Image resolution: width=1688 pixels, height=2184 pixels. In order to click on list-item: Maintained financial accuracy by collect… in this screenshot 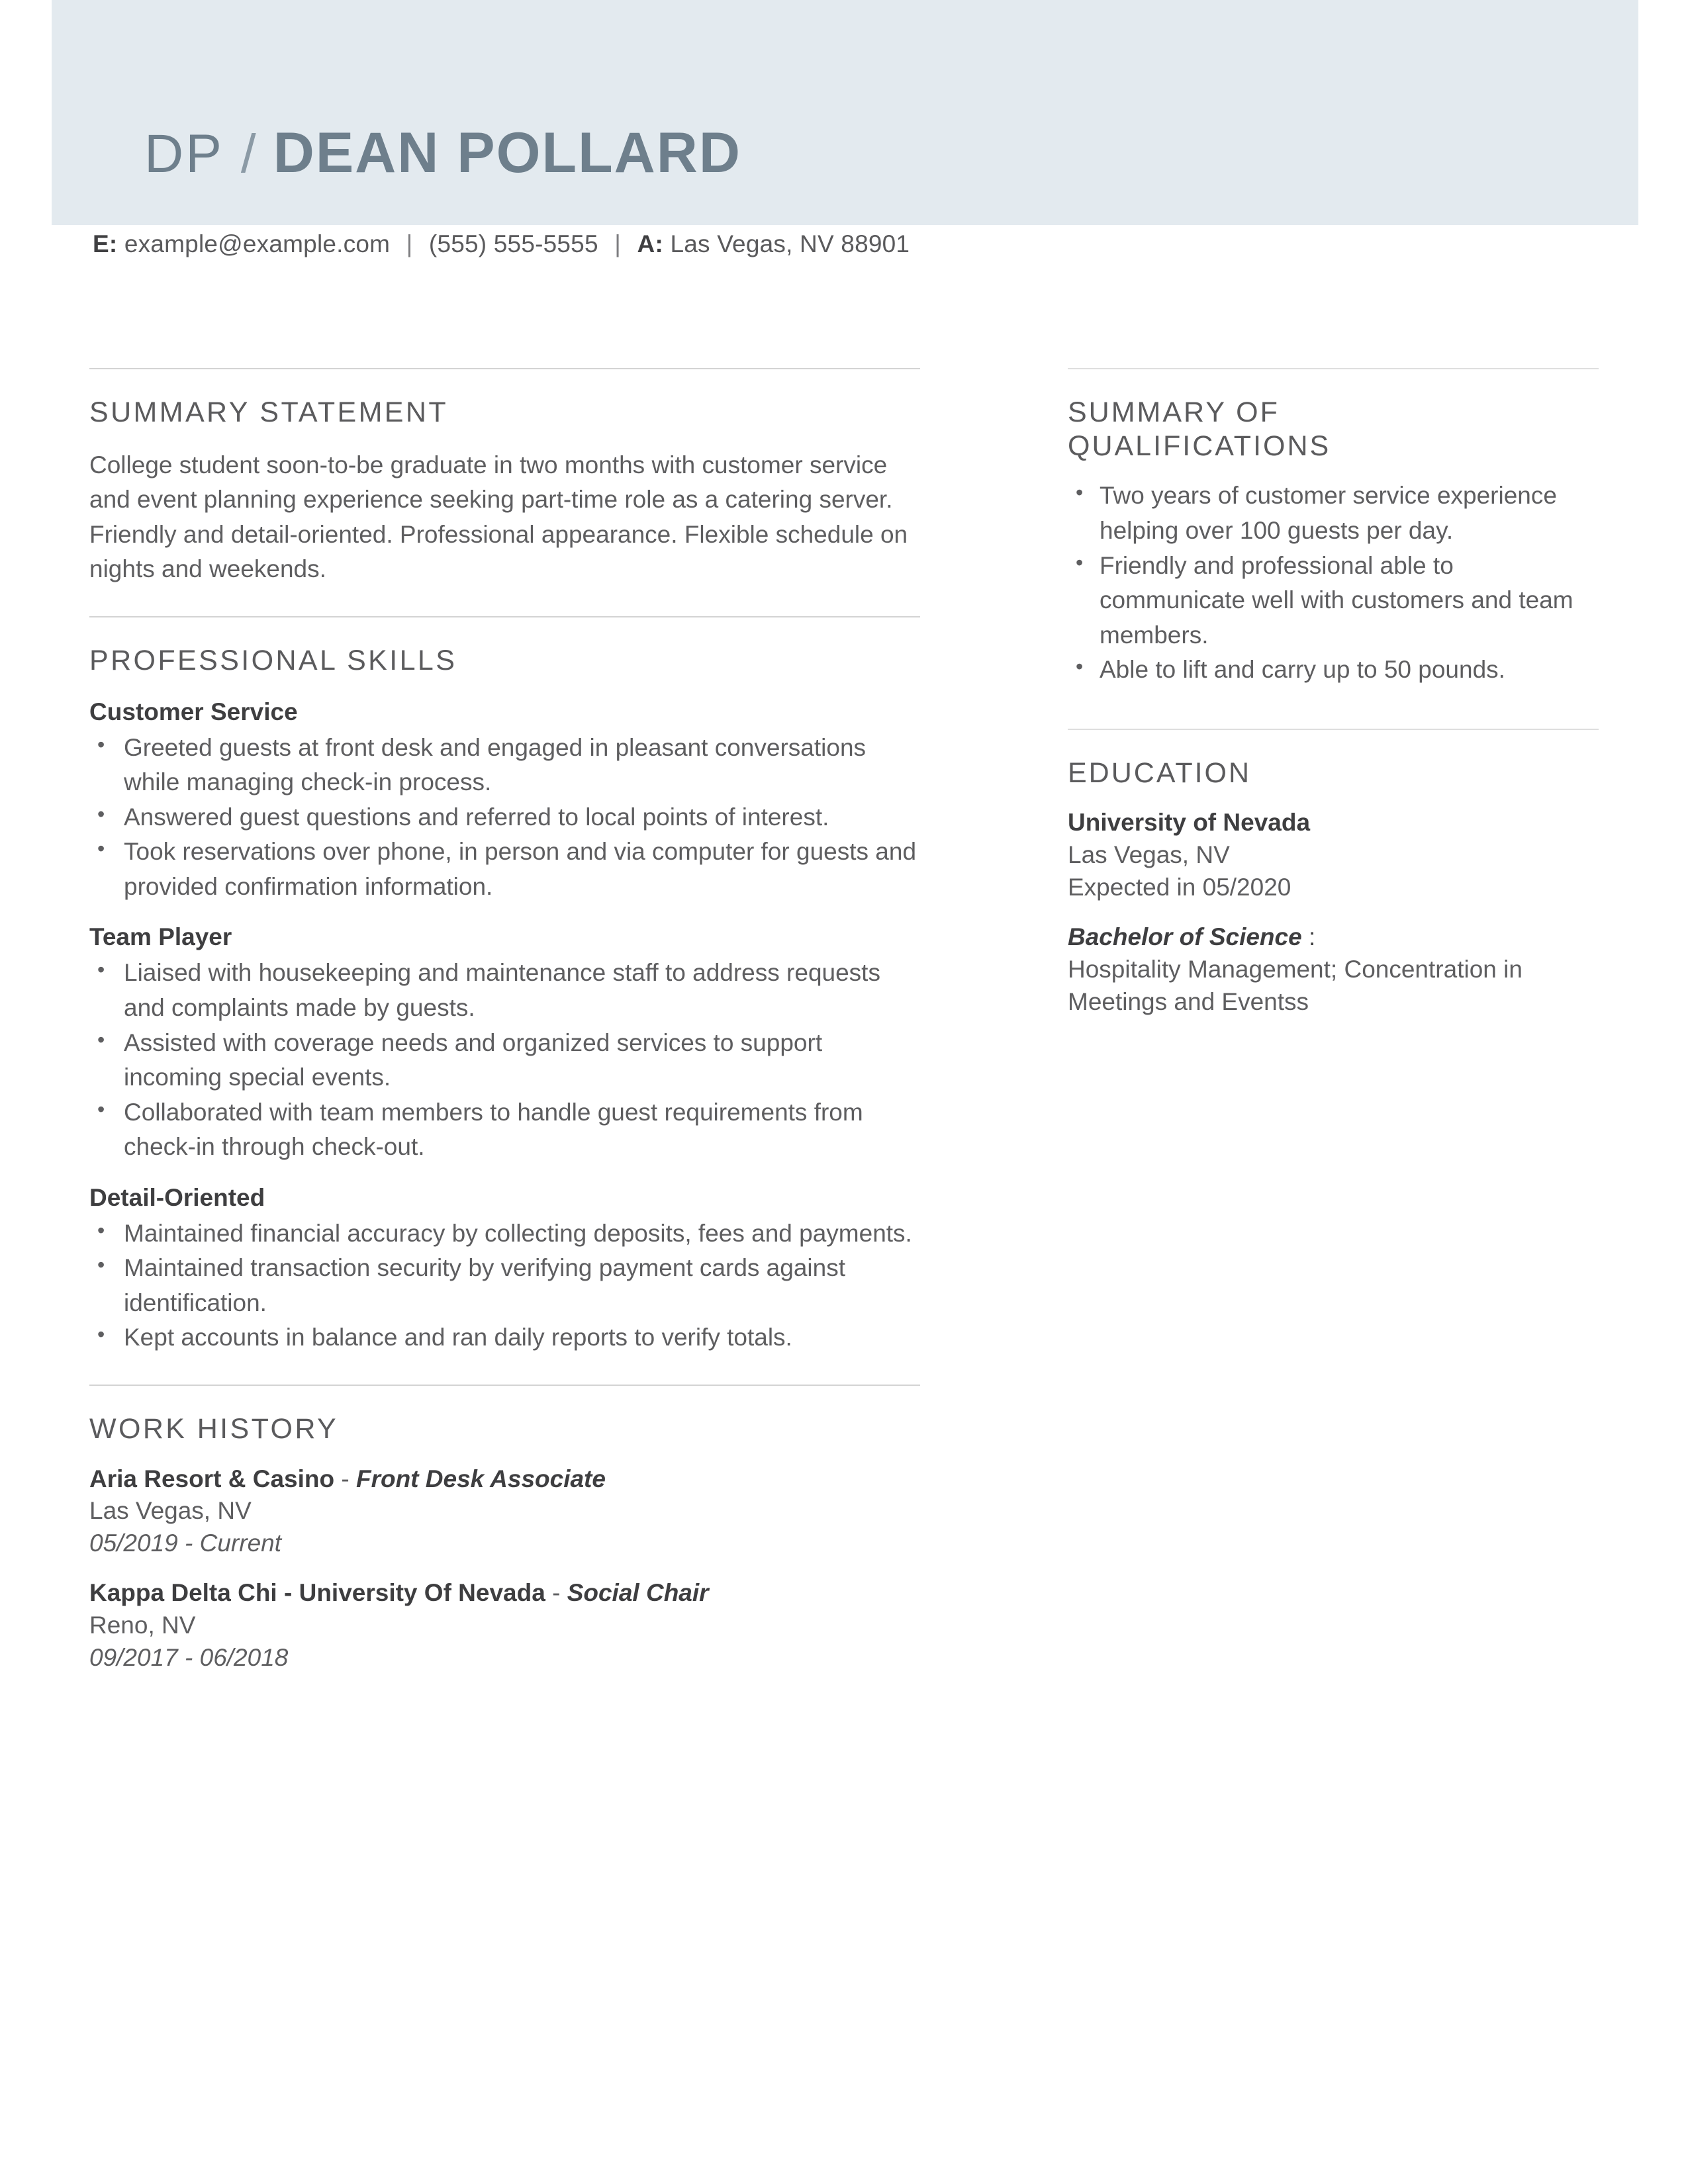, I will do `click(504, 1233)`.